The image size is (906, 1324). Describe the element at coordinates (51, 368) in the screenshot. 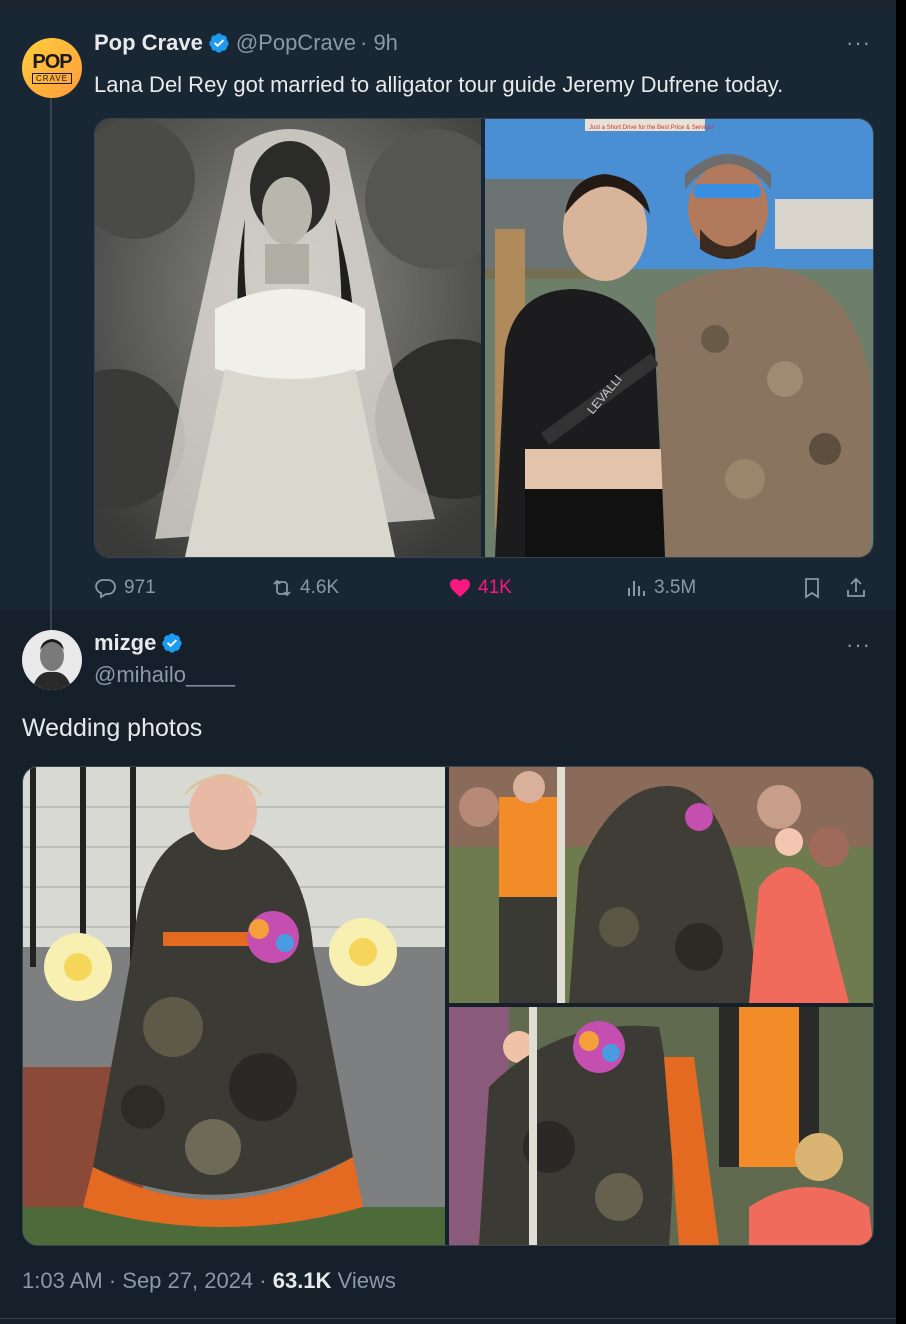

I see `thread-line` at that location.